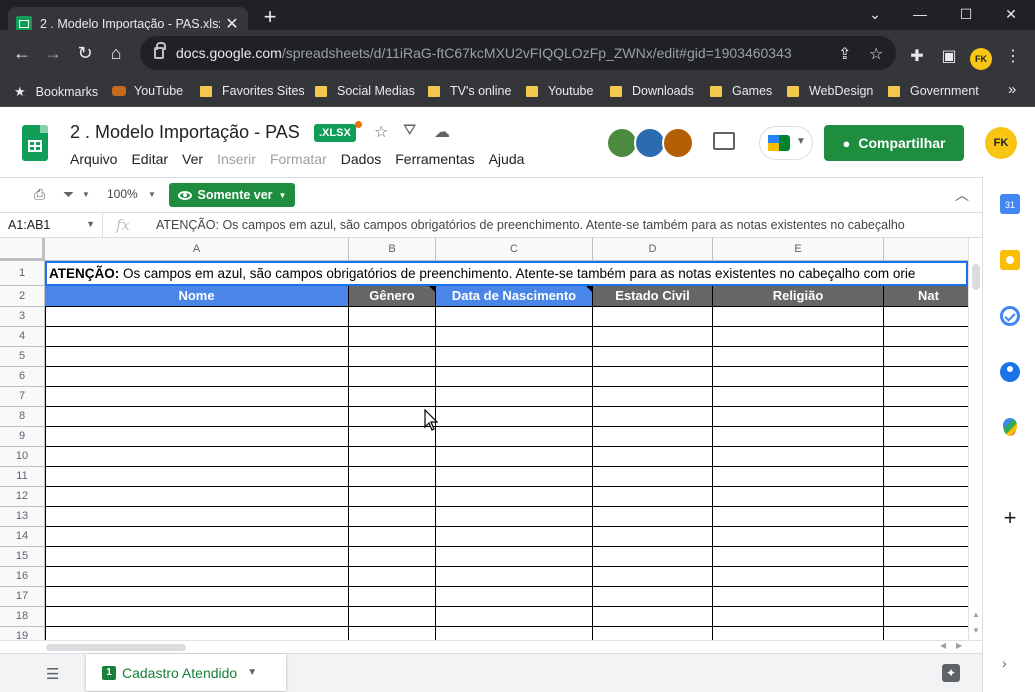  What do you see at coordinates (298, 159) in the screenshot?
I see `menu-formatar: Formatar` at bounding box center [298, 159].